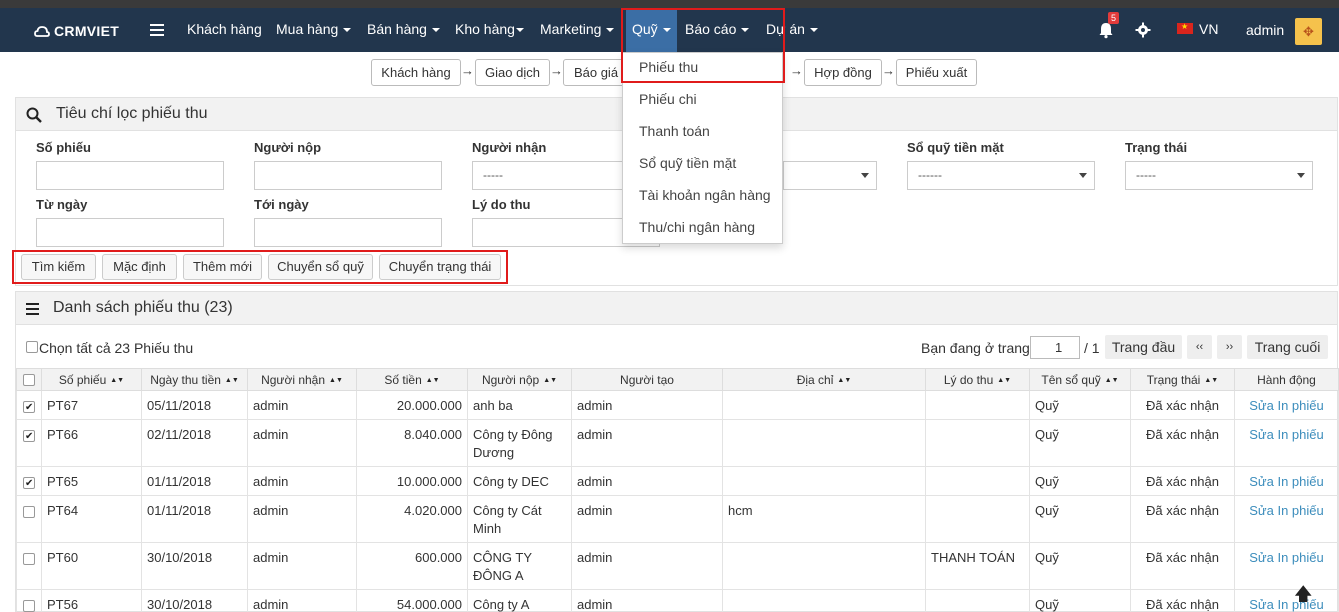 The height and width of the screenshot is (612, 1339). I want to click on cell-nguoi-nop-text: anh ba, so click(493, 405).